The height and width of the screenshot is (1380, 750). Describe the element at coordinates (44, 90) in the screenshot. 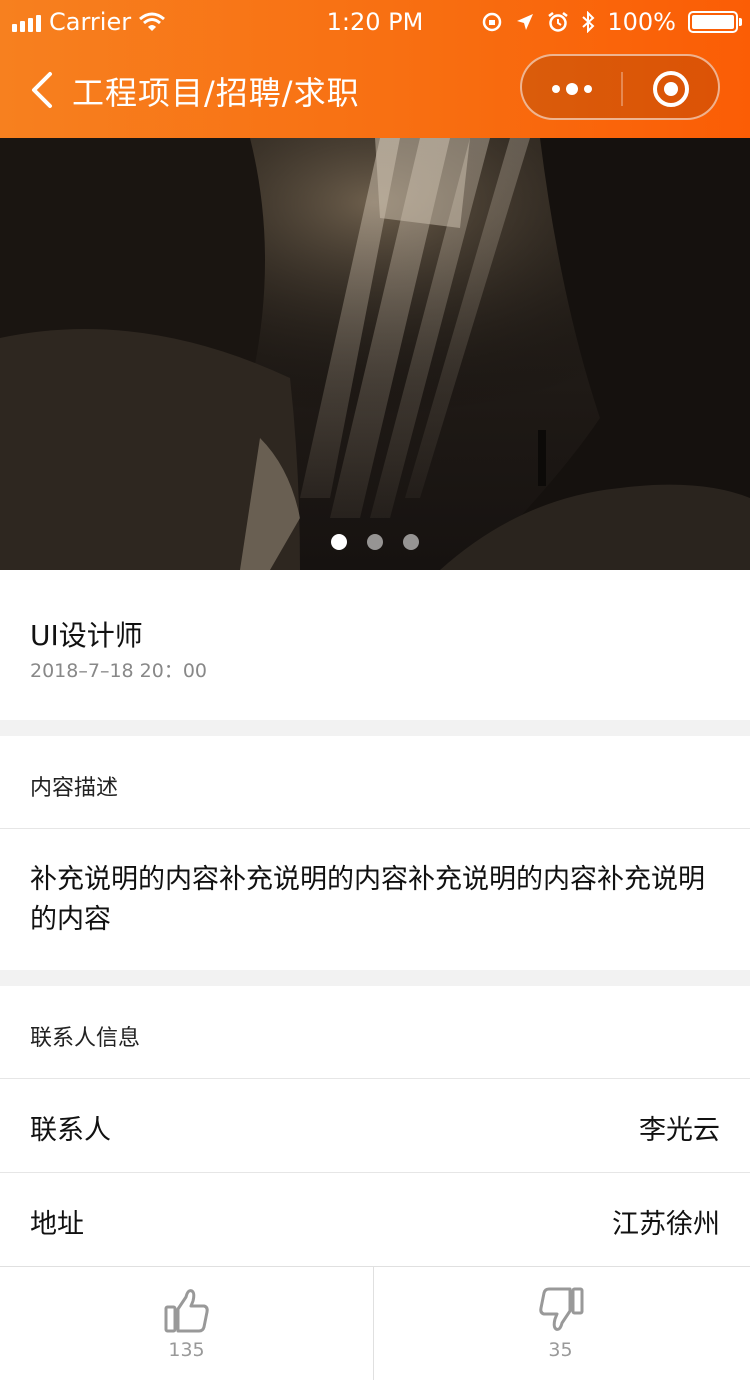

I see `back-button` at that location.